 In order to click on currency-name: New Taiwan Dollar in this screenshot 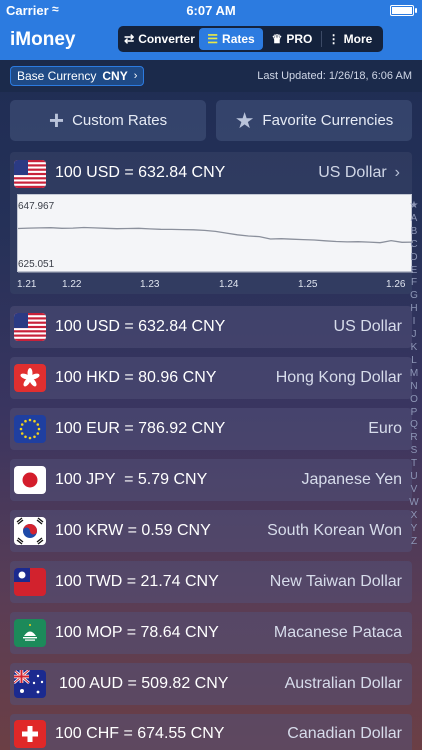, I will do `click(335, 581)`.